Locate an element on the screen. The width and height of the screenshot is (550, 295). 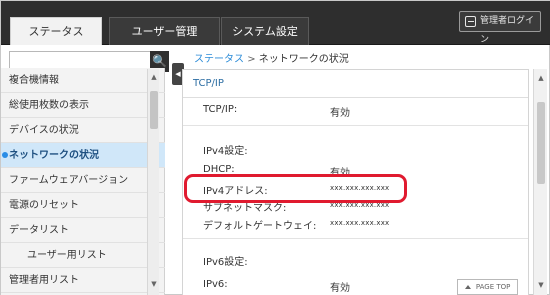
sidebar-item-network-status: ネットワークの状況 is located at coordinates (83, 155).